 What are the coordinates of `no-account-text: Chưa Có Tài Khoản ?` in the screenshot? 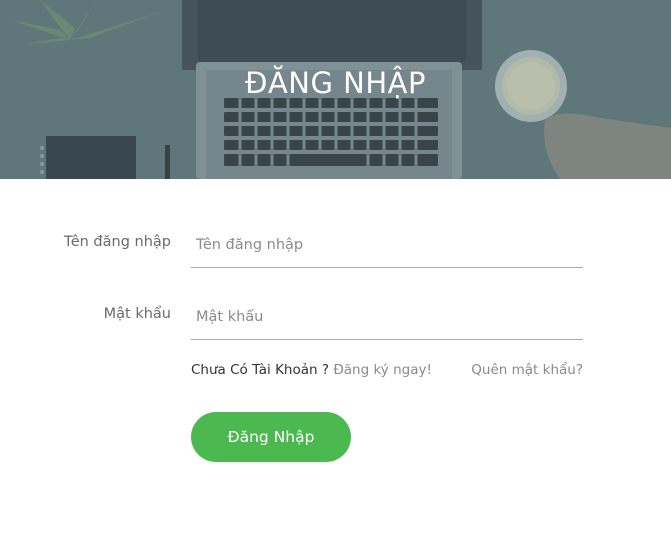 It's located at (262, 370).